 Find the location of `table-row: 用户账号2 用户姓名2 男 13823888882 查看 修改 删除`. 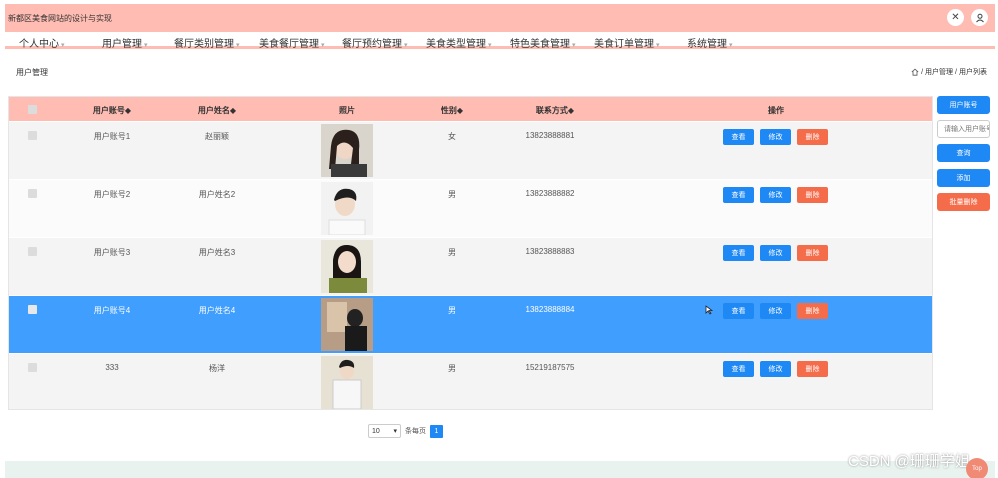

table-row: 用户账号2 用户姓名2 男 13823888882 查看 修改 删除 is located at coordinates (470, 208).